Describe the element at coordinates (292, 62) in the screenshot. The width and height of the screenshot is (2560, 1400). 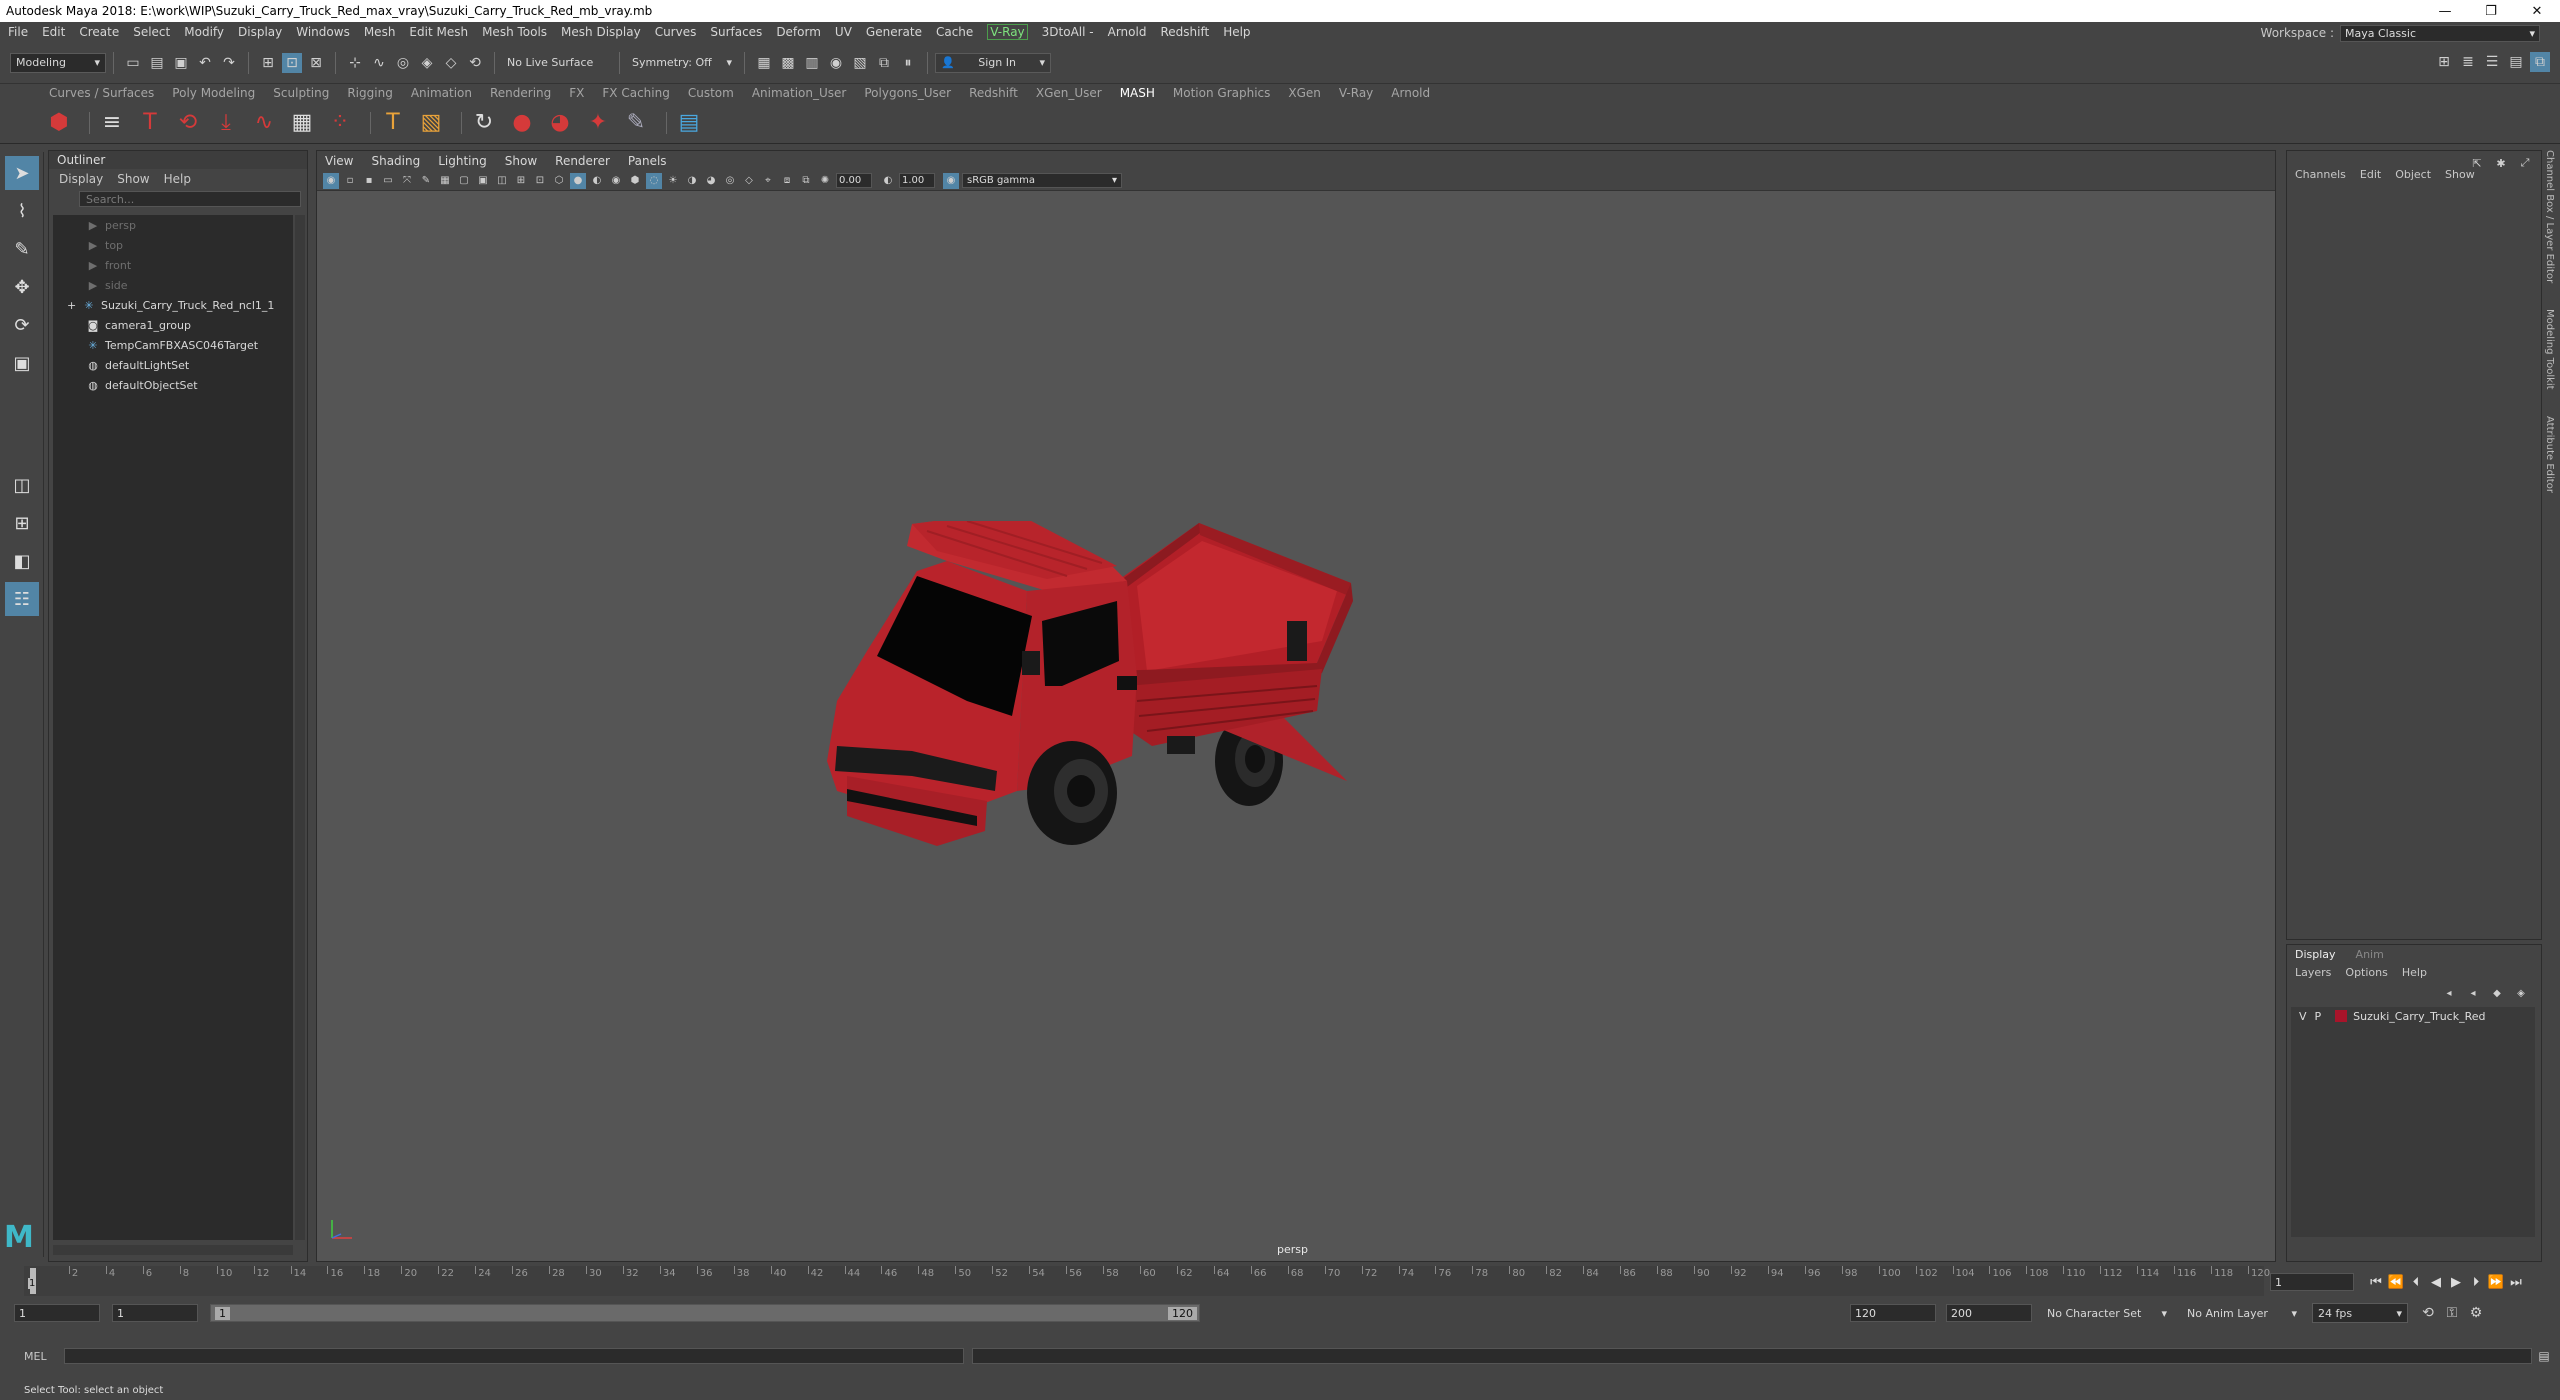
I see `select-object-icon: ⊡` at that location.